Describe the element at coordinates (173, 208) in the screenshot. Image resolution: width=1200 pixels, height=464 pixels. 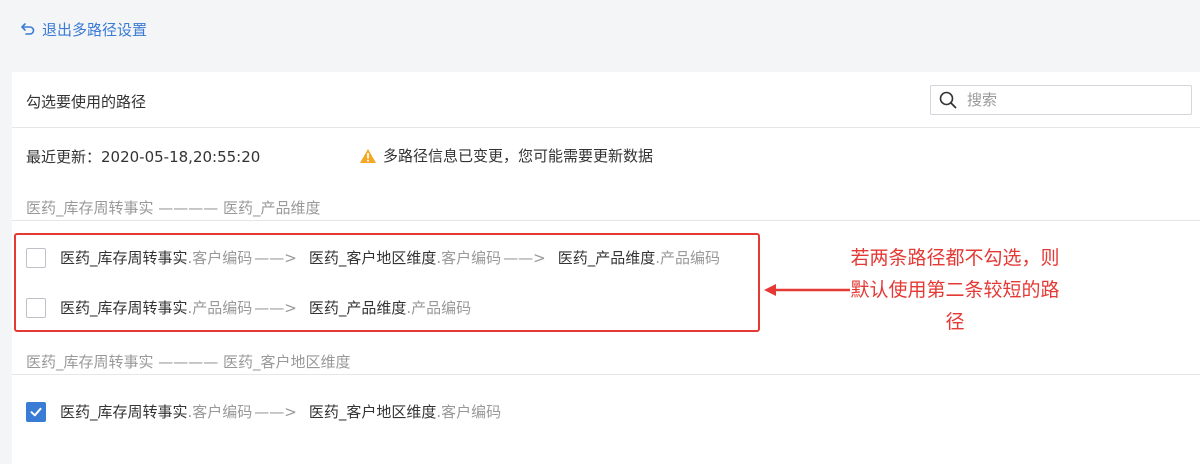
I see `group-header: 医药_库存周转事实 ———— 医药_产品维度` at that location.